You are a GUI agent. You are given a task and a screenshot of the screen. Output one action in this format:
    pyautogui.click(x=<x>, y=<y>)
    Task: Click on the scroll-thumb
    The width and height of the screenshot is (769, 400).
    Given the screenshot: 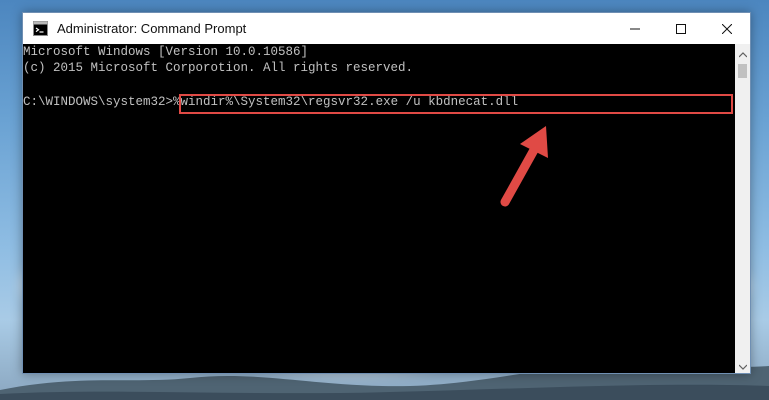 What is the action you would take?
    pyautogui.click(x=742, y=71)
    